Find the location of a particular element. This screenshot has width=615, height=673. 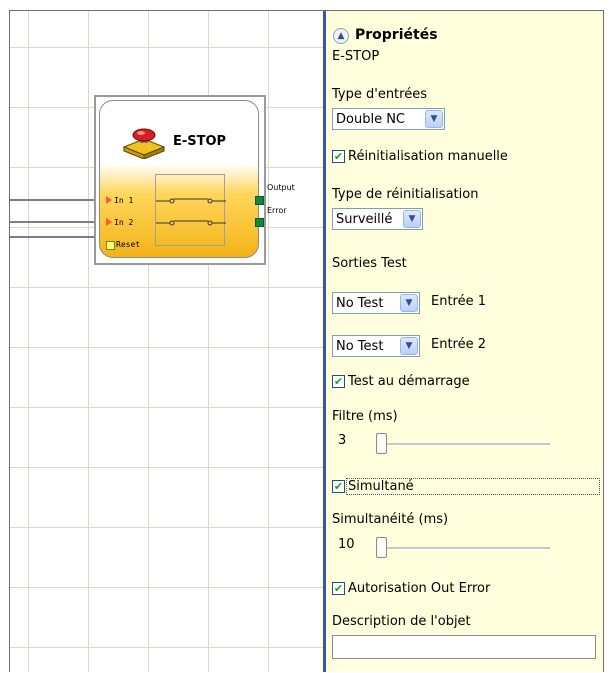

test-output-2-value: No Test is located at coordinates (360, 346).